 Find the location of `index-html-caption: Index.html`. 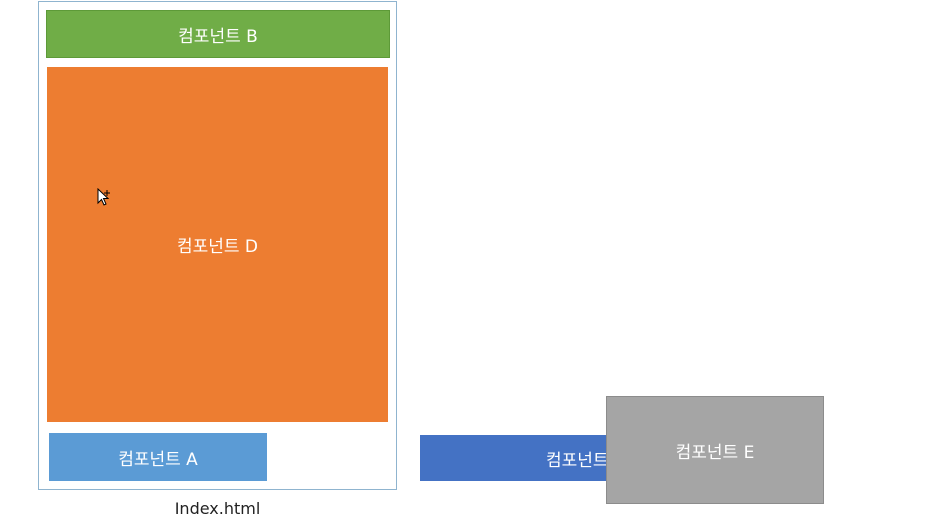

index-html-caption: Index.html is located at coordinates (217, 507).